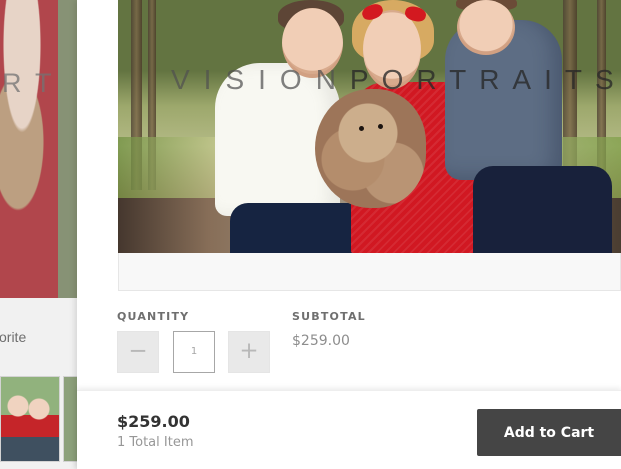  Describe the element at coordinates (329, 316) in the screenshot. I see `subtotal-label: SUBTOTAL` at that location.